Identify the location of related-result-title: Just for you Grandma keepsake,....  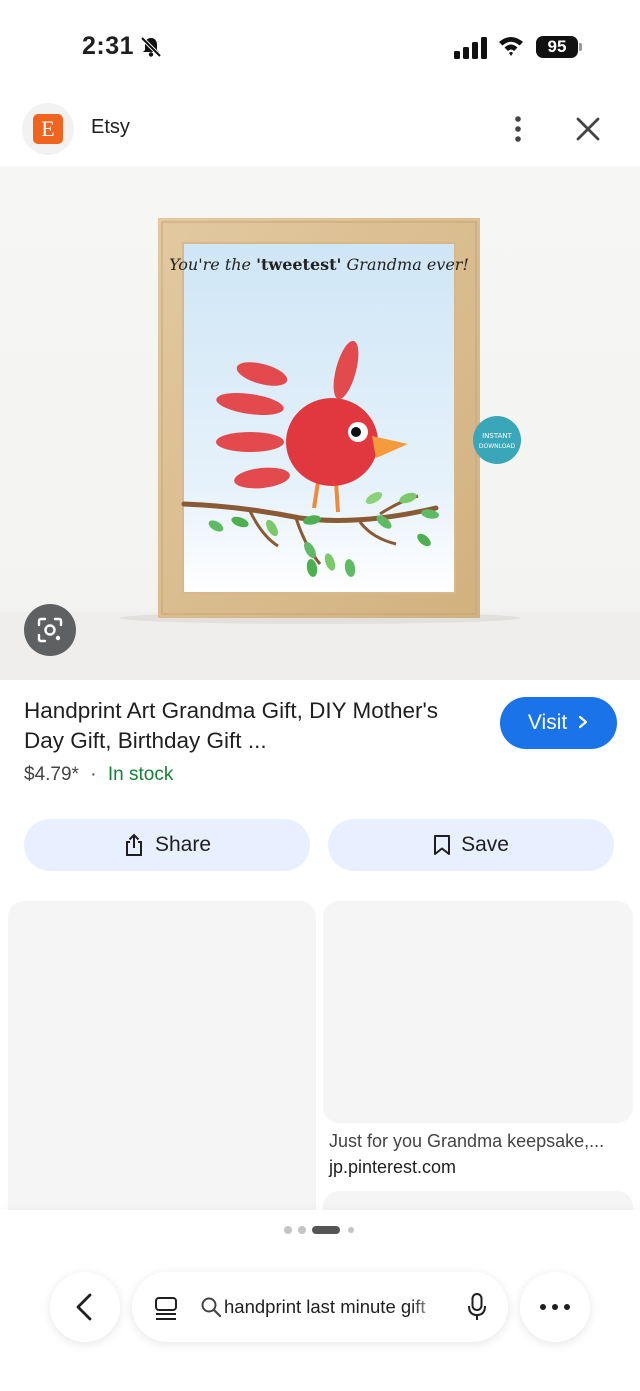
(466, 1141).